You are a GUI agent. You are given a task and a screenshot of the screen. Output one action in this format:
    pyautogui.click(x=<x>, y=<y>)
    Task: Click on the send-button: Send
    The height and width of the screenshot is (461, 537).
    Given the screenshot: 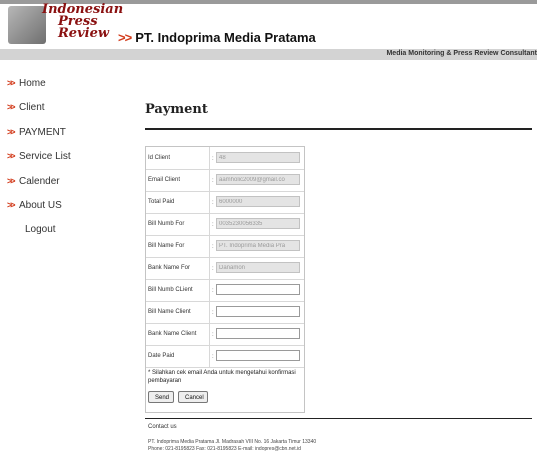 What is the action you would take?
    pyautogui.click(x=161, y=397)
    